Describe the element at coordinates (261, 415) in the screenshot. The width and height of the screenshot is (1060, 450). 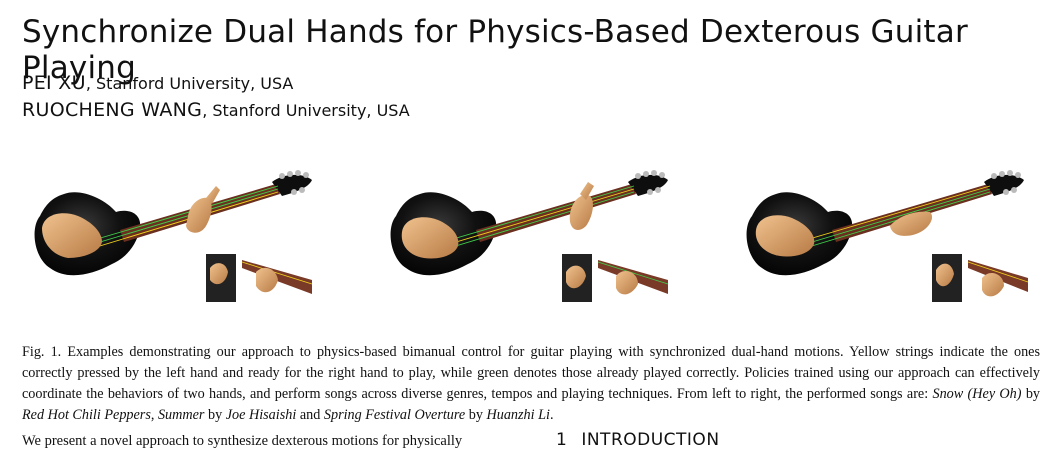
I see `artist-name: Joe Hisaishi` at that location.